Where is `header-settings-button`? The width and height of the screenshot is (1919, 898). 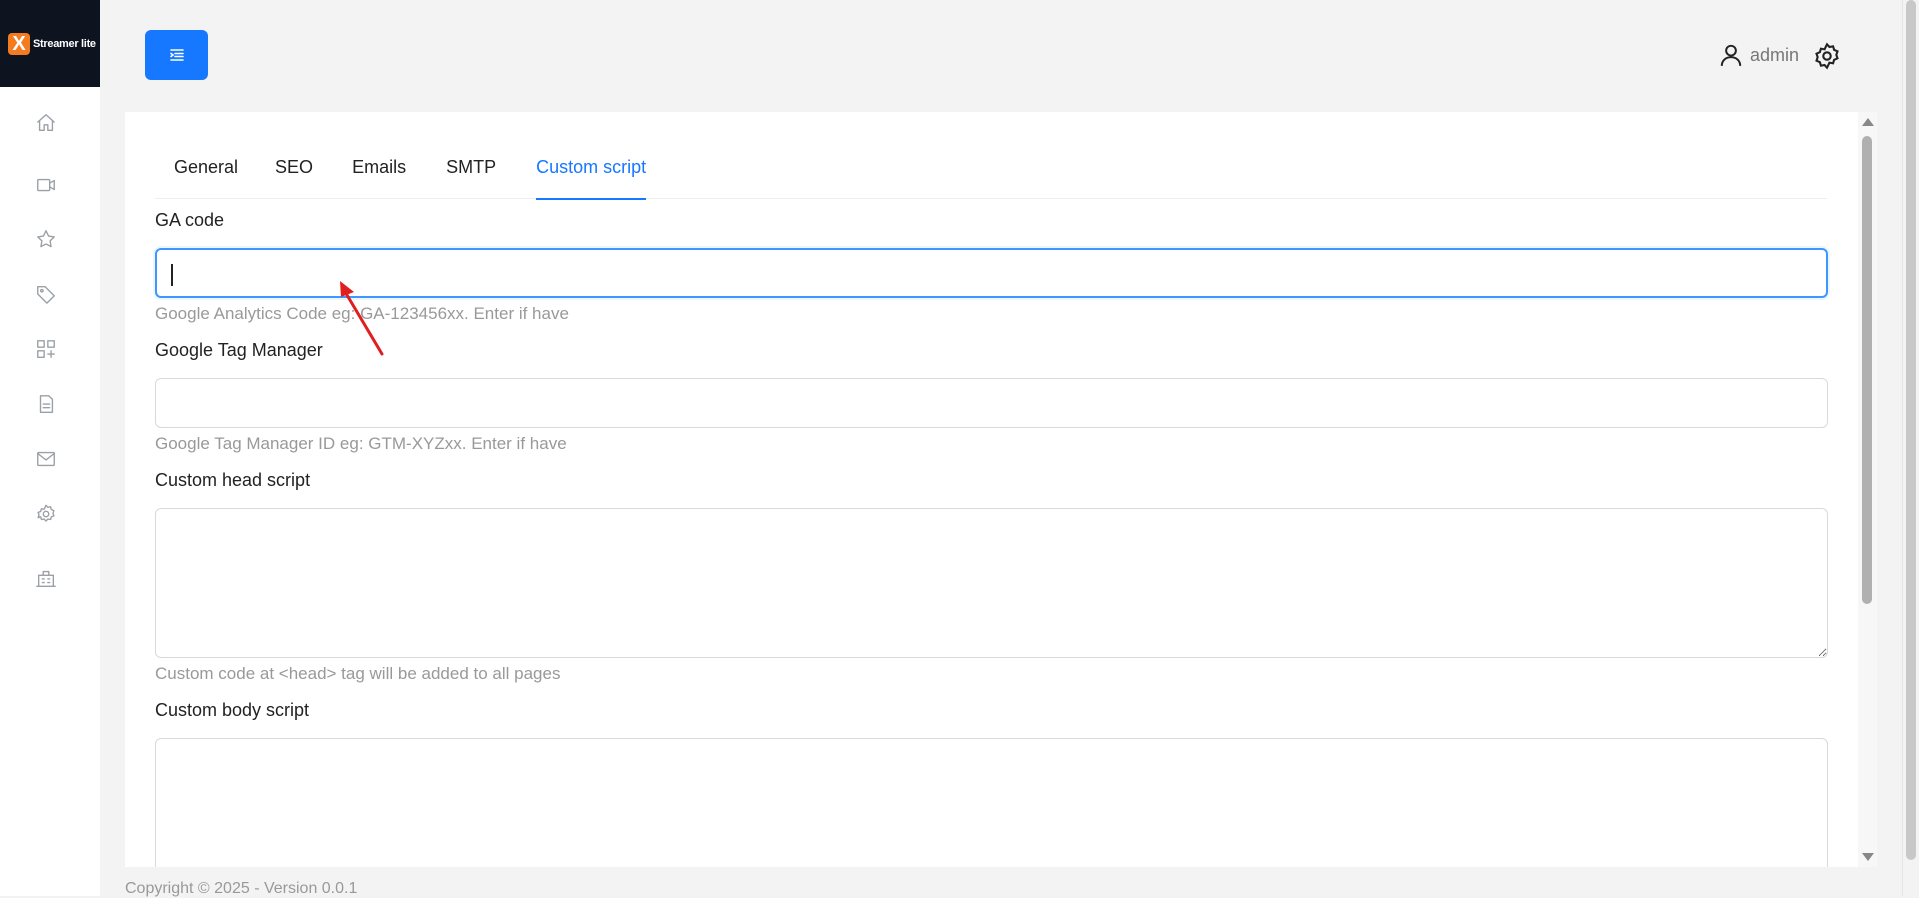 header-settings-button is located at coordinates (1827, 56).